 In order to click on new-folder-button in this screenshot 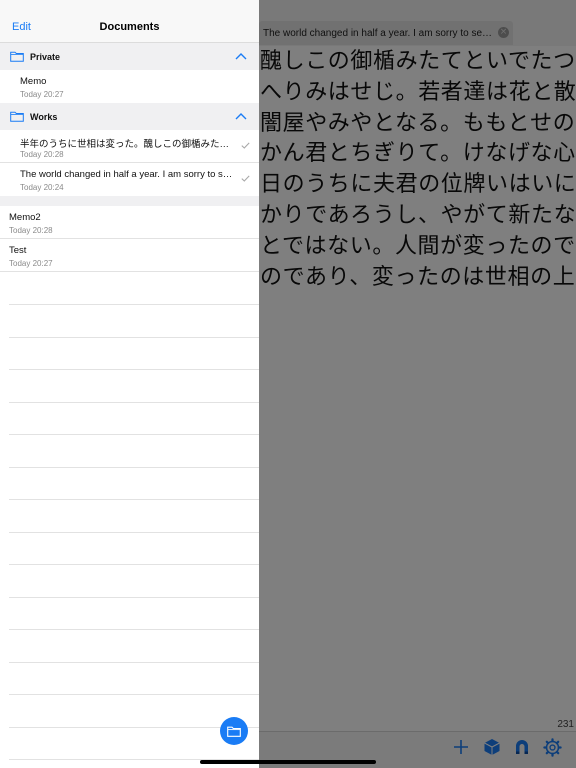, I will do `click(234, 731)`.